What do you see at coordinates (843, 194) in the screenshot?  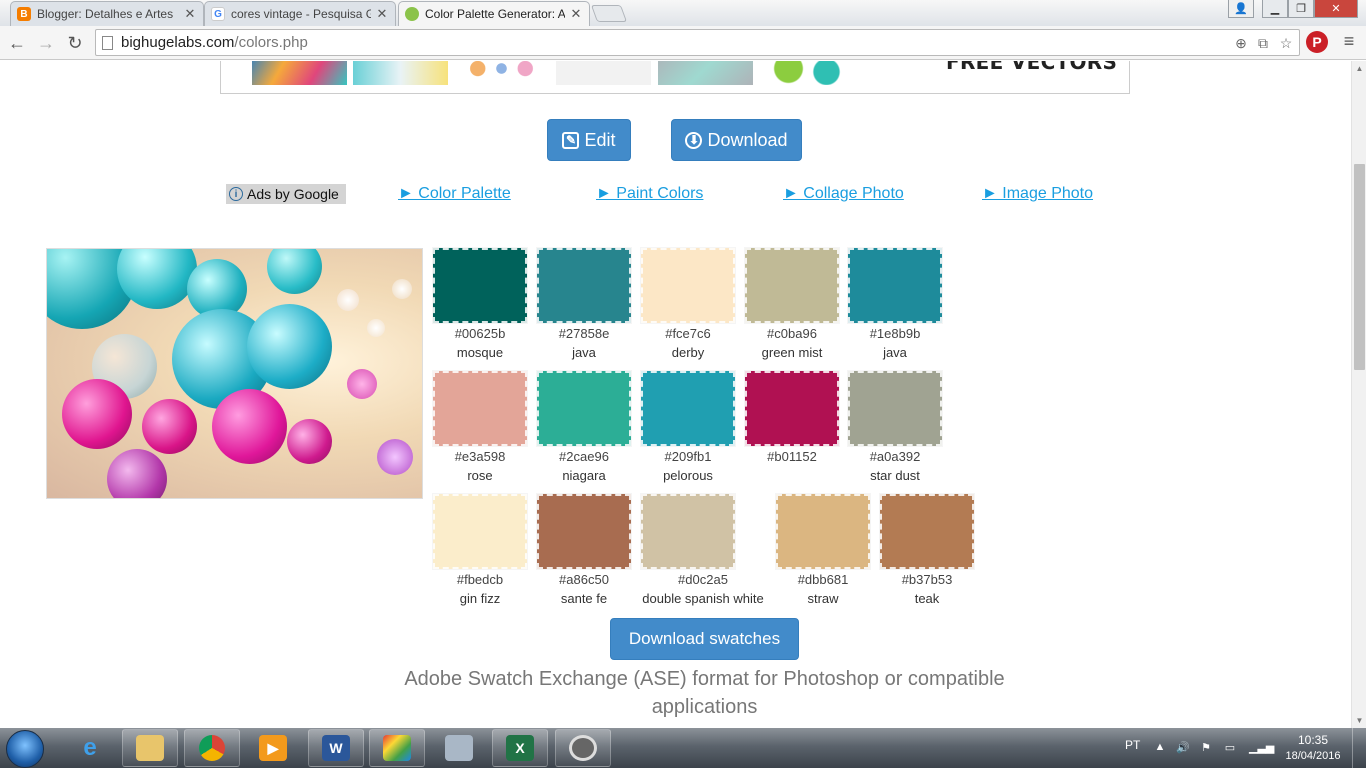 I see `ad-link-collage-photo: ► Collage Photo` at bounding box center [843, 194].